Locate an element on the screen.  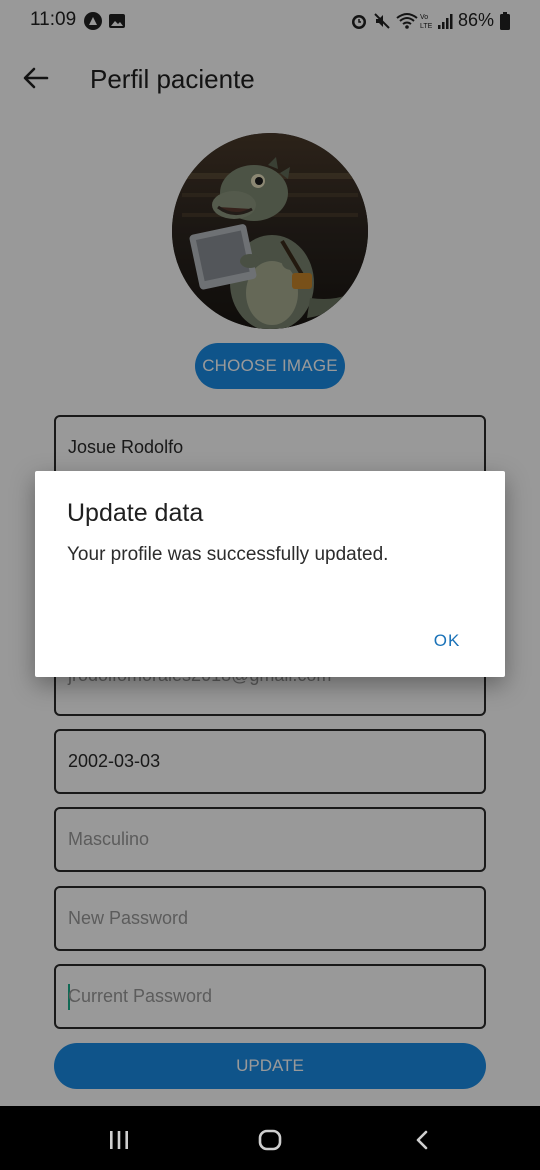
nav-back-button is located at coordinates (422, 1140).